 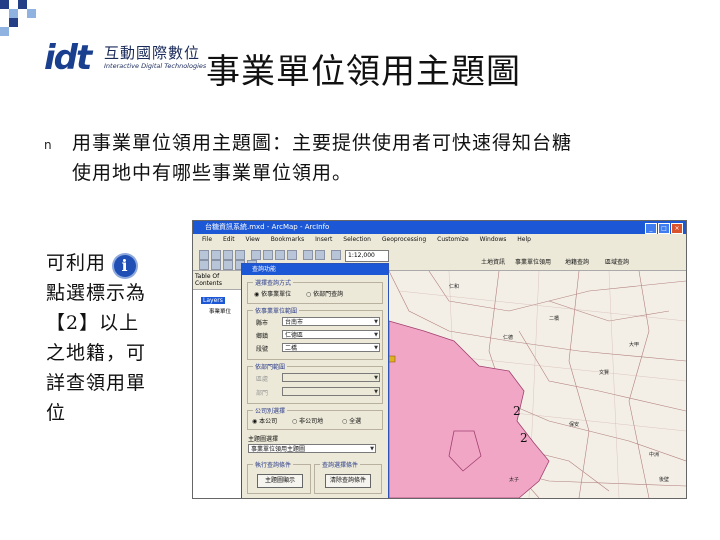 What do you see at coordinates (323, 239) in the screenshot?
I see `menu-insert: Insert` at bounding box center [323, 239].